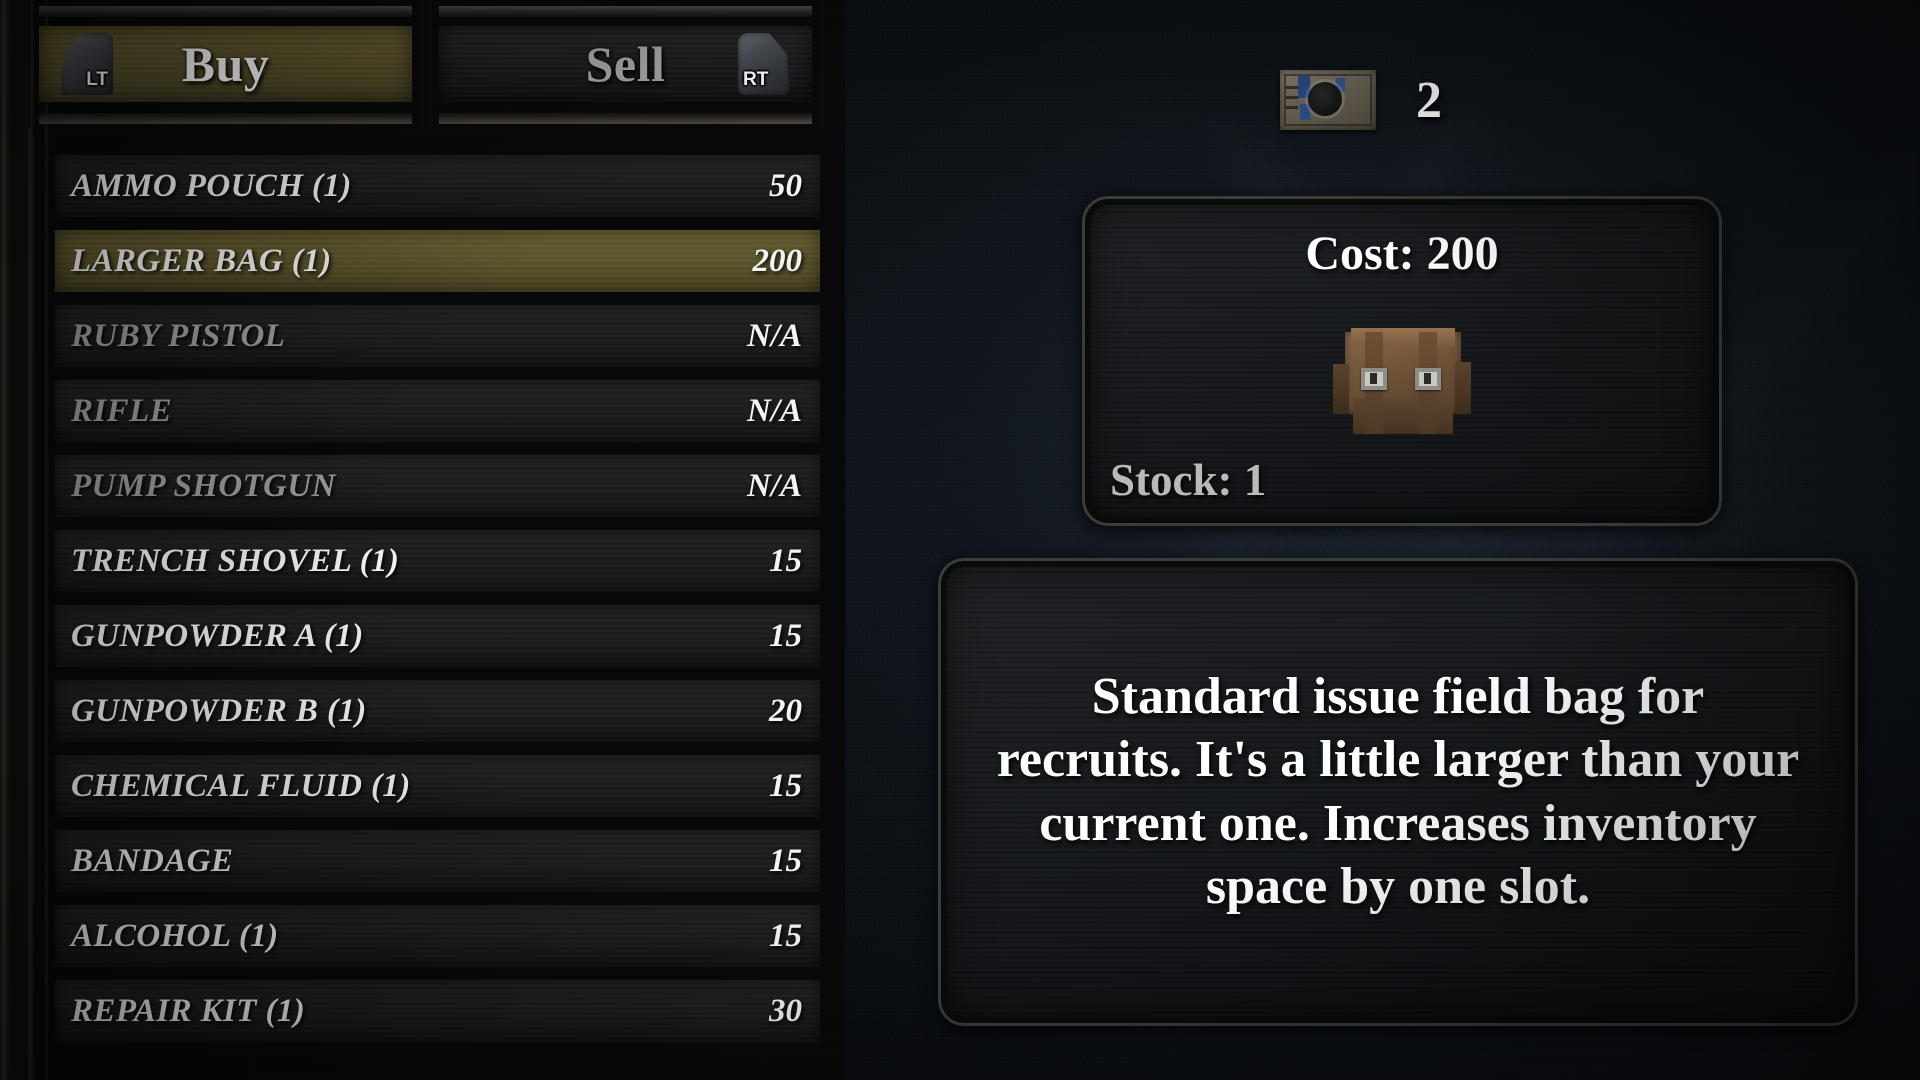 The width and height of the screenshot is (1920, 1080). I want to click on shop-item-row: ALCOHOL (1) 15, so click(437, 936).